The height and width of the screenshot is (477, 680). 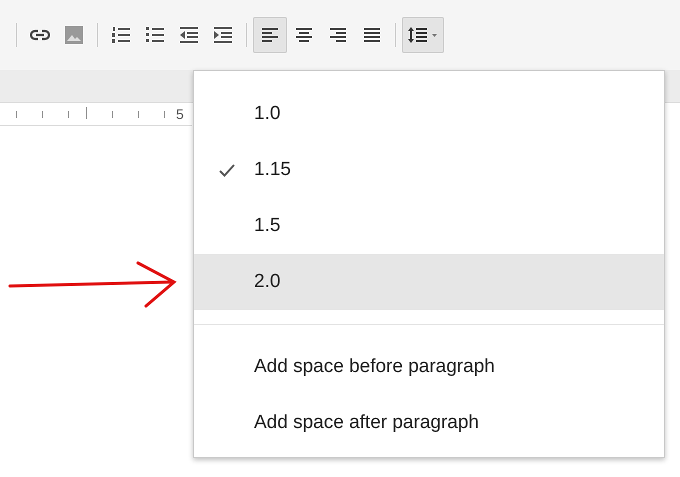 I want to click on ruler-number: 5, so click(x=180, y=114).